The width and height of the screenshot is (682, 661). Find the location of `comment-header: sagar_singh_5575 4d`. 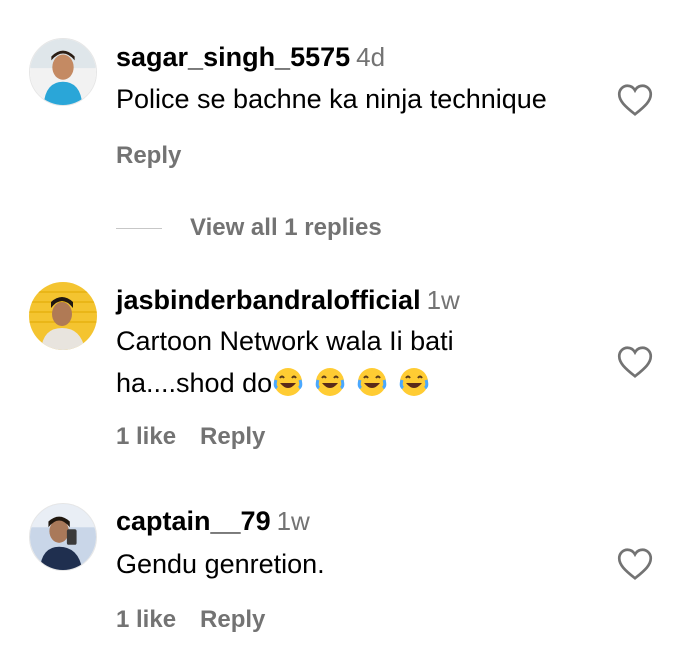

comment-header: sagar_singh_5575 4d is located at coordinates (250, 57).